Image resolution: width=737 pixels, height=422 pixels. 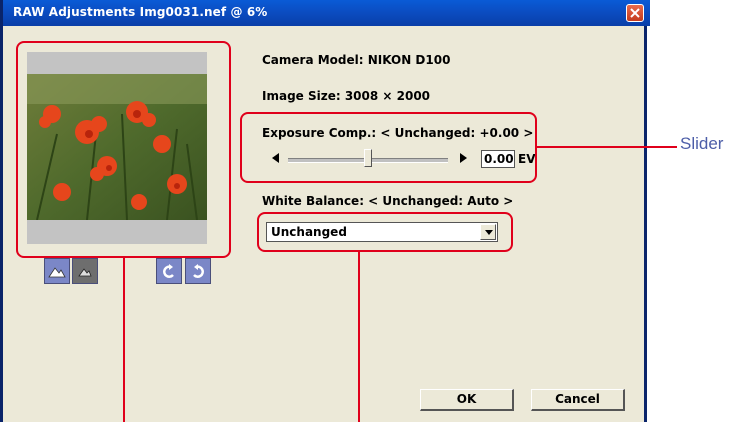 What do you see at coordinates (578, 400) in the screenshot?
I see `cancel-button: Cancel` at bounding box center [578, 400].